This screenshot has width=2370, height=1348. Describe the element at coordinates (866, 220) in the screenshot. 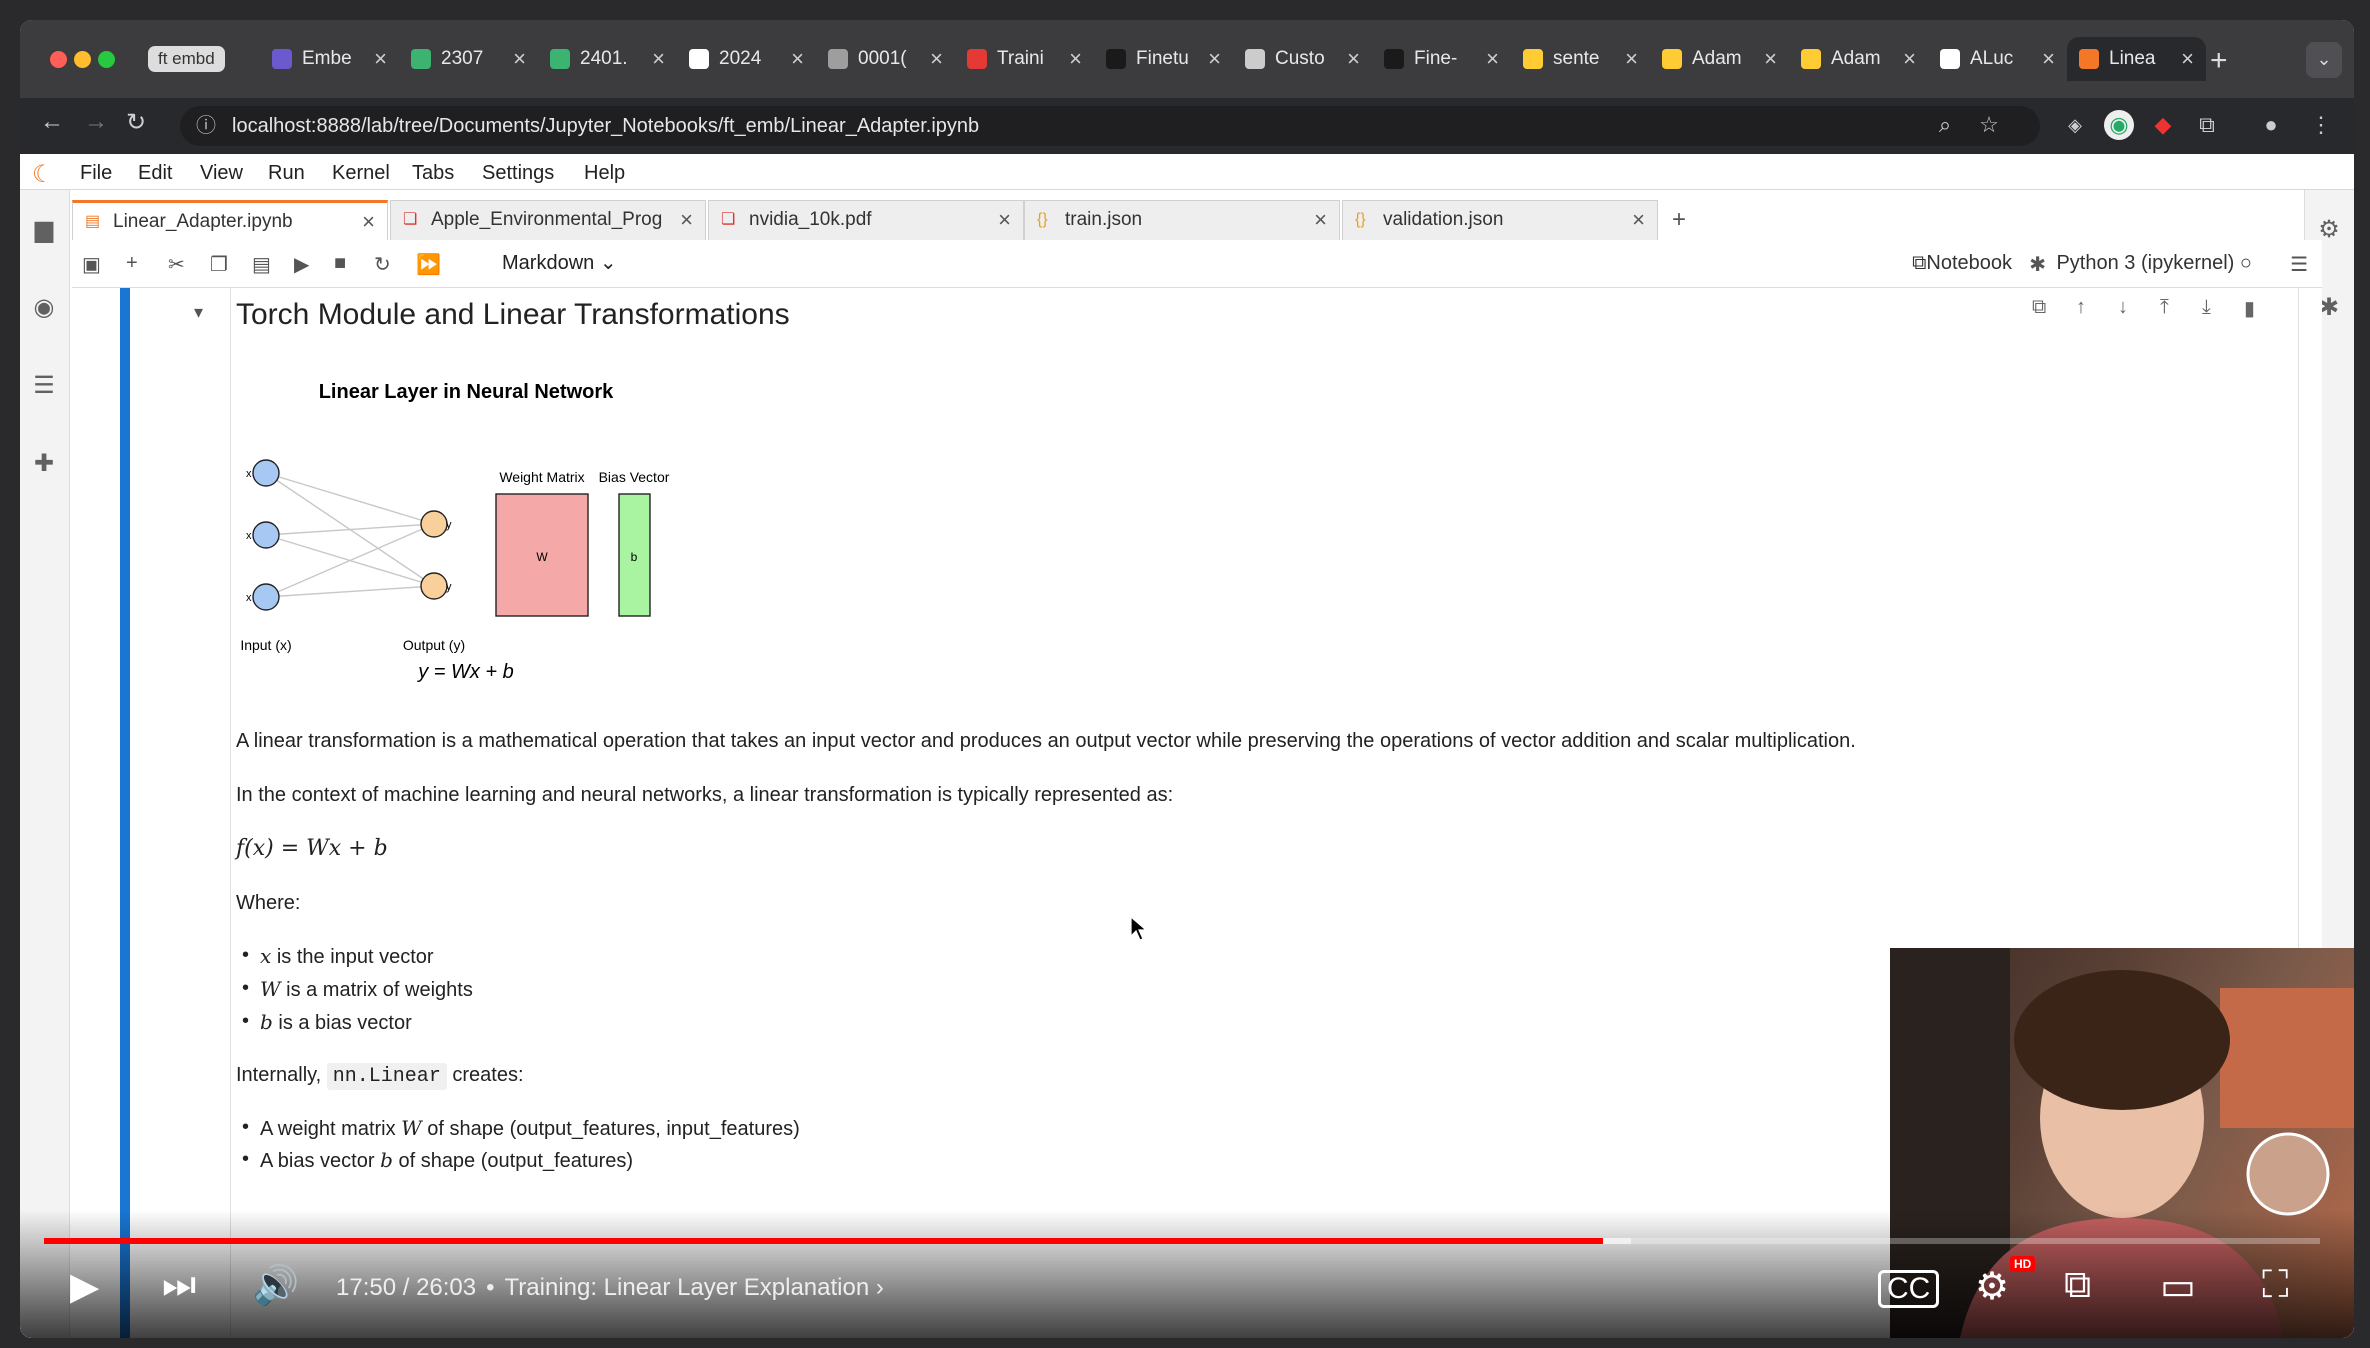

I see `document-tab: ❏ nvidia_10k.pdf ×` at that location.